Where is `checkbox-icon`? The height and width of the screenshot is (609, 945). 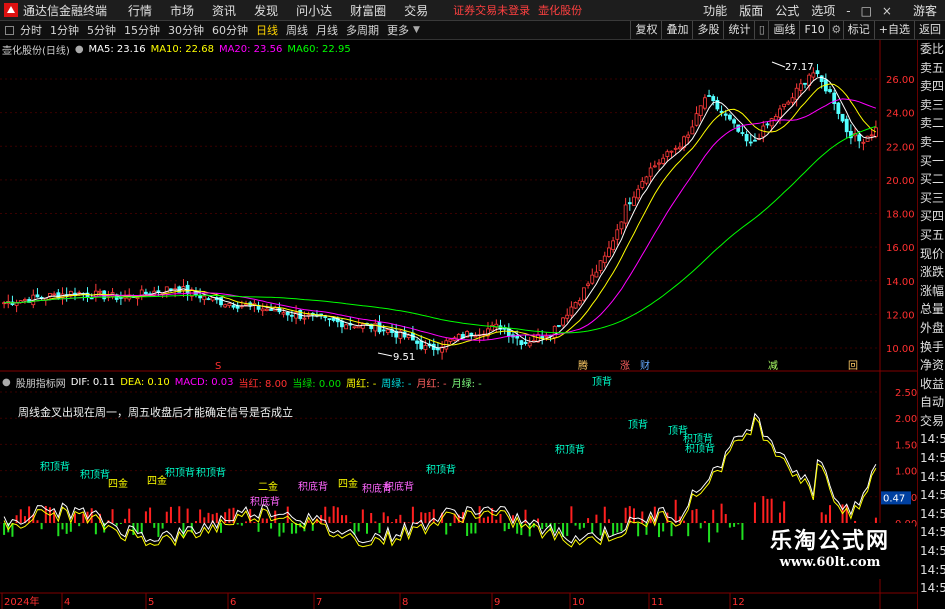
checkbox-icon is located at coordinates (9, 30).